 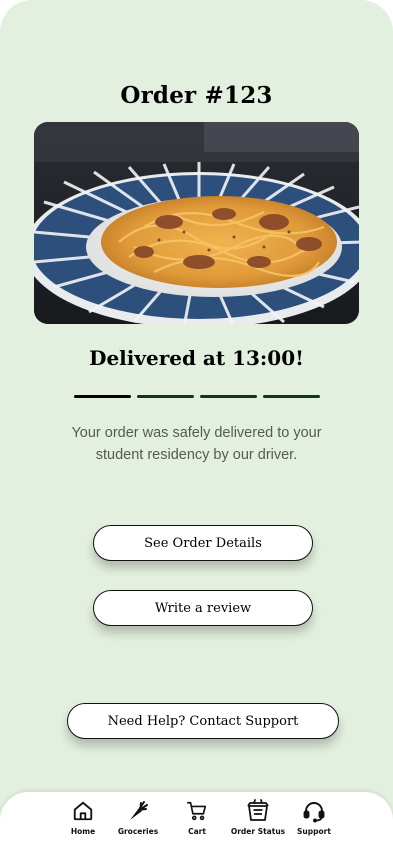 I want to click on see-order-details-button: See Order Details, so click(x=203, y=543).